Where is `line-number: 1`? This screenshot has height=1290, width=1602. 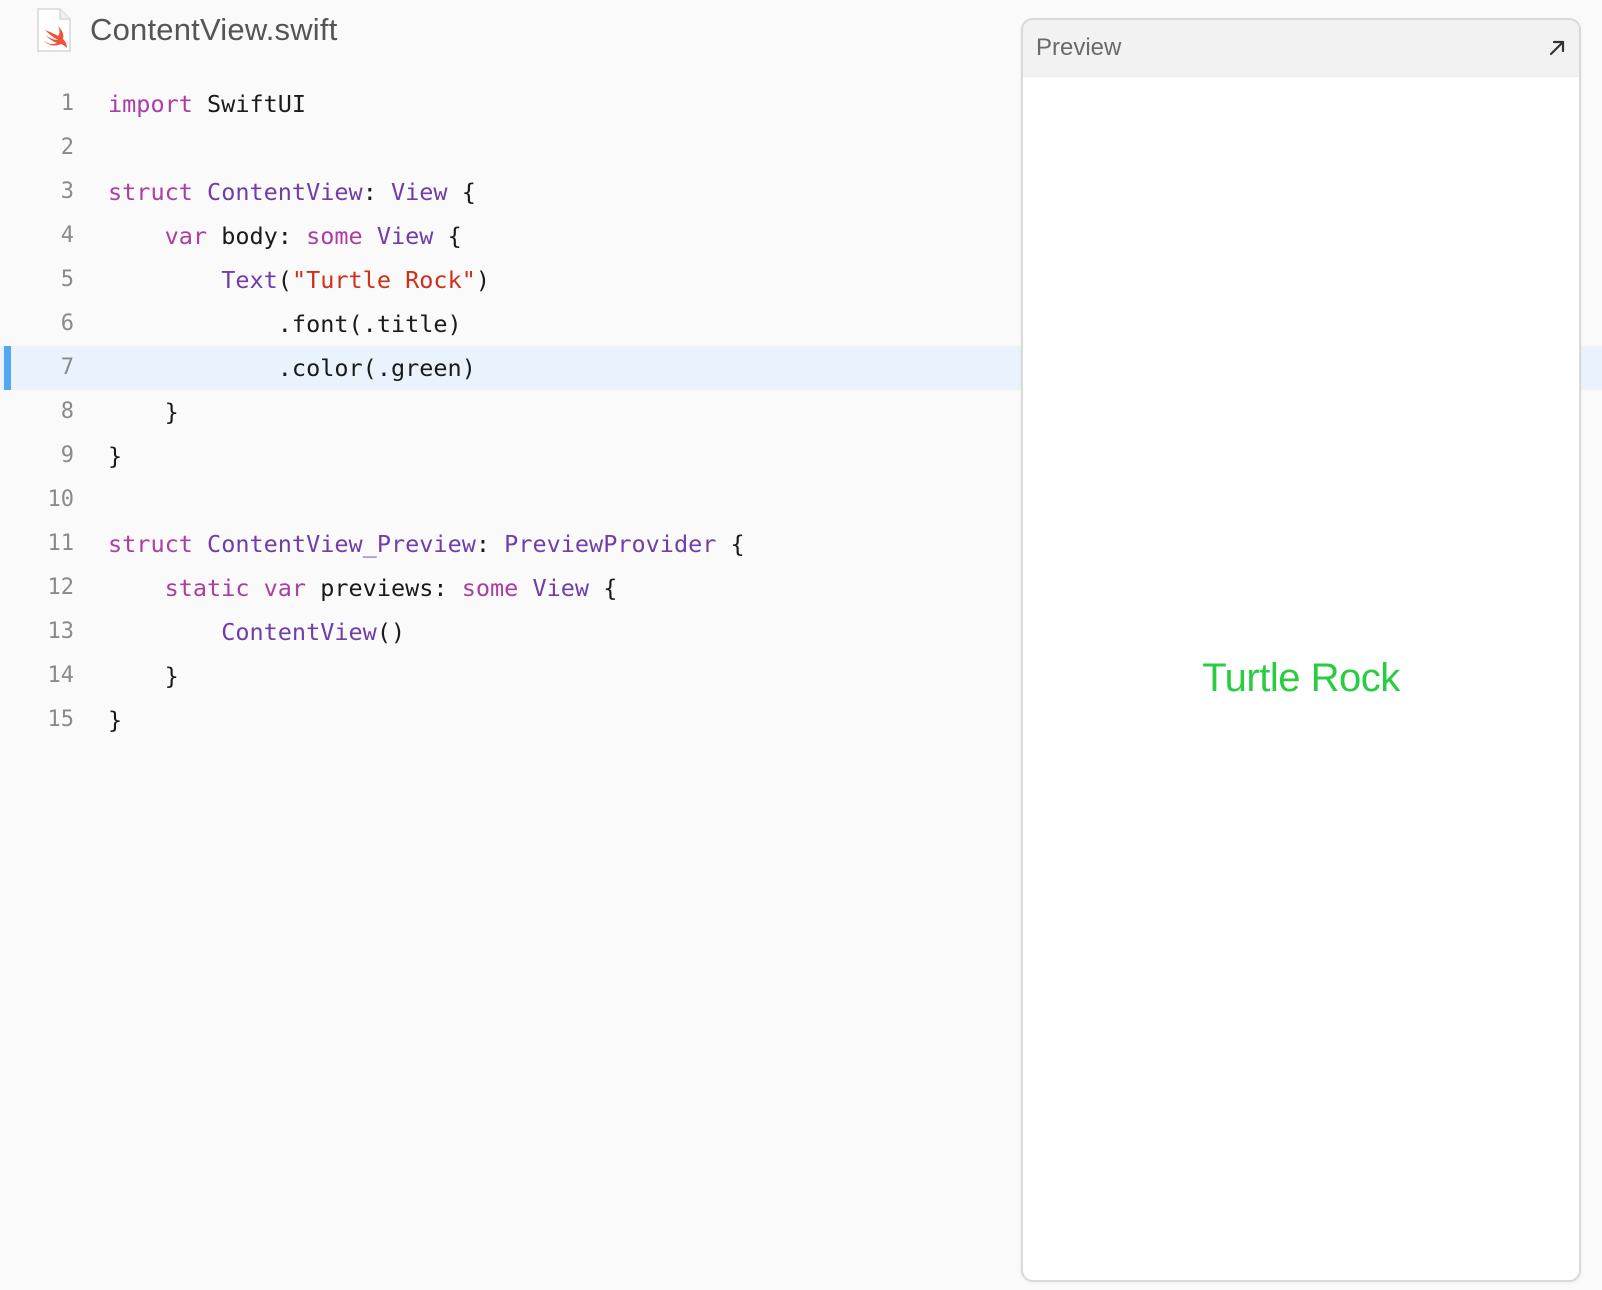
line-number: 1 is located at coordinates (67, 103).